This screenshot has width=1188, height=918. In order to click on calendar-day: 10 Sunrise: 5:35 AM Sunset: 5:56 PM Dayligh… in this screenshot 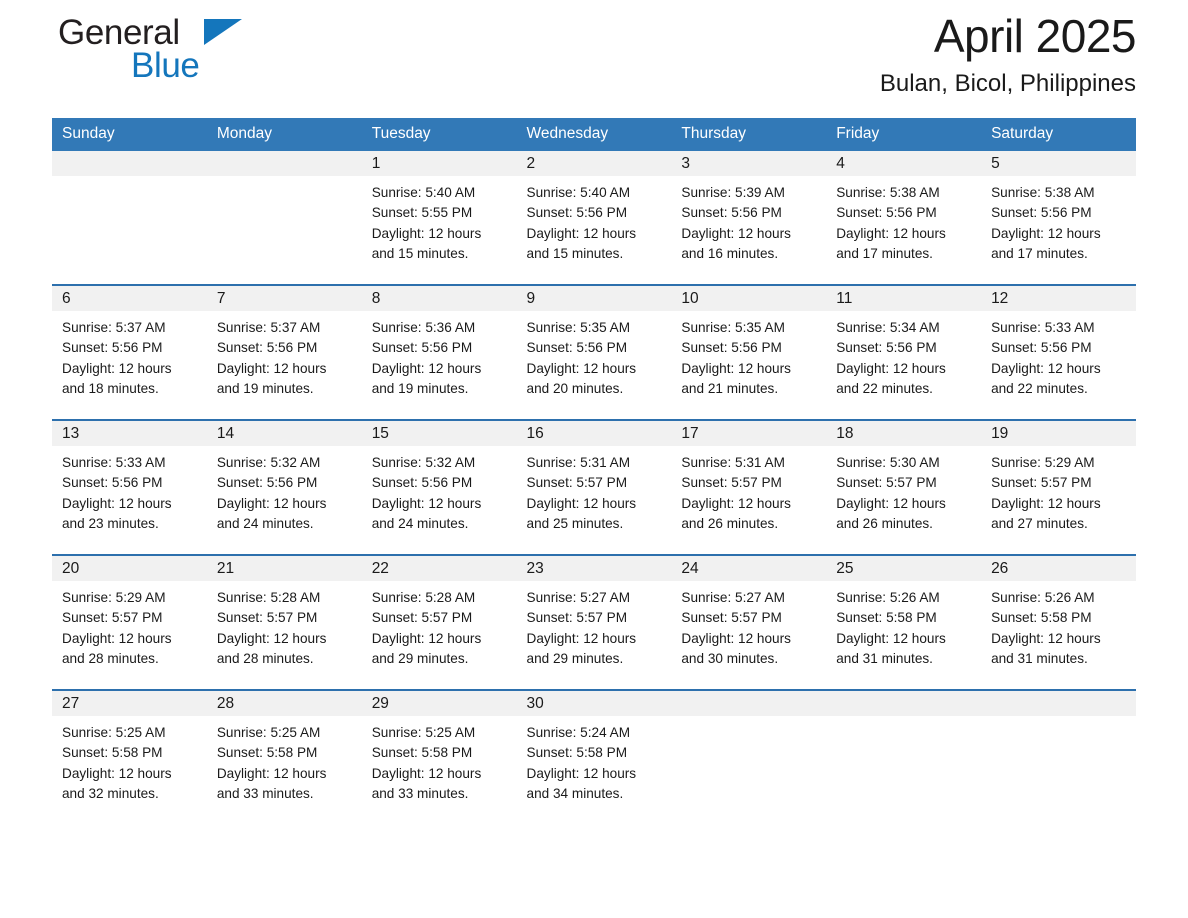, I will do `click(749, 352)`.